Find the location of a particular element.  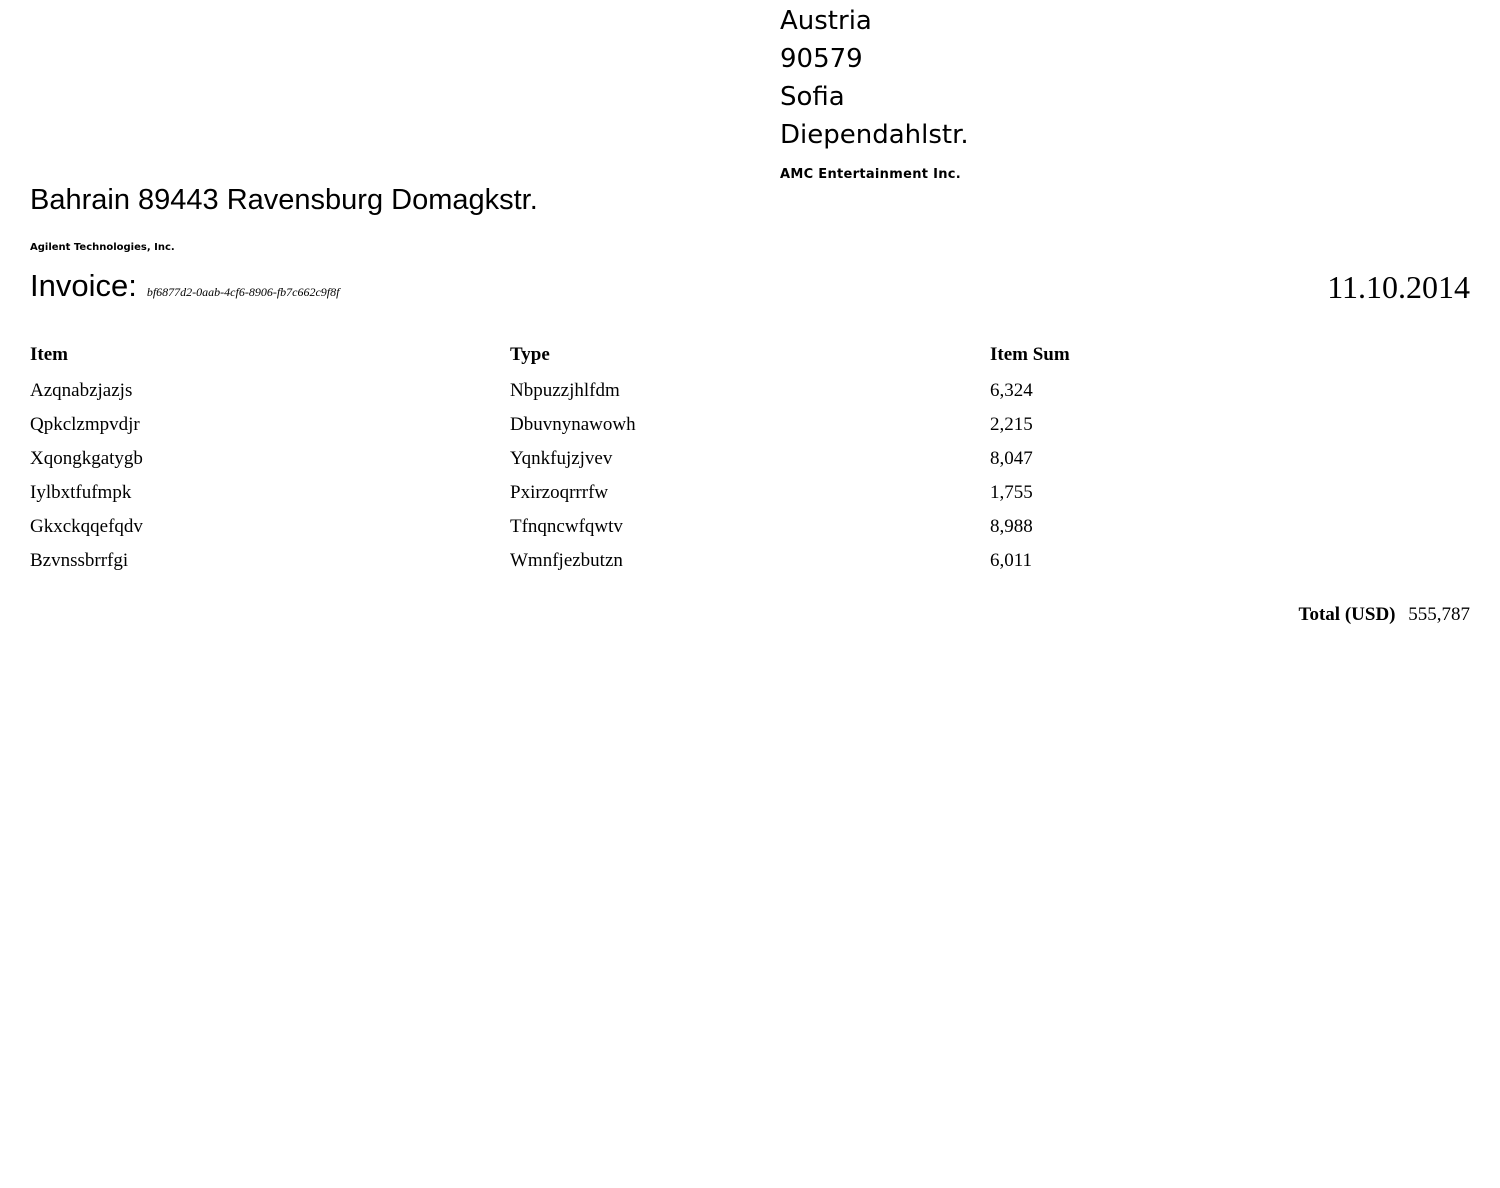

total-value: 555,787 is located at coordinates (1439, 614).